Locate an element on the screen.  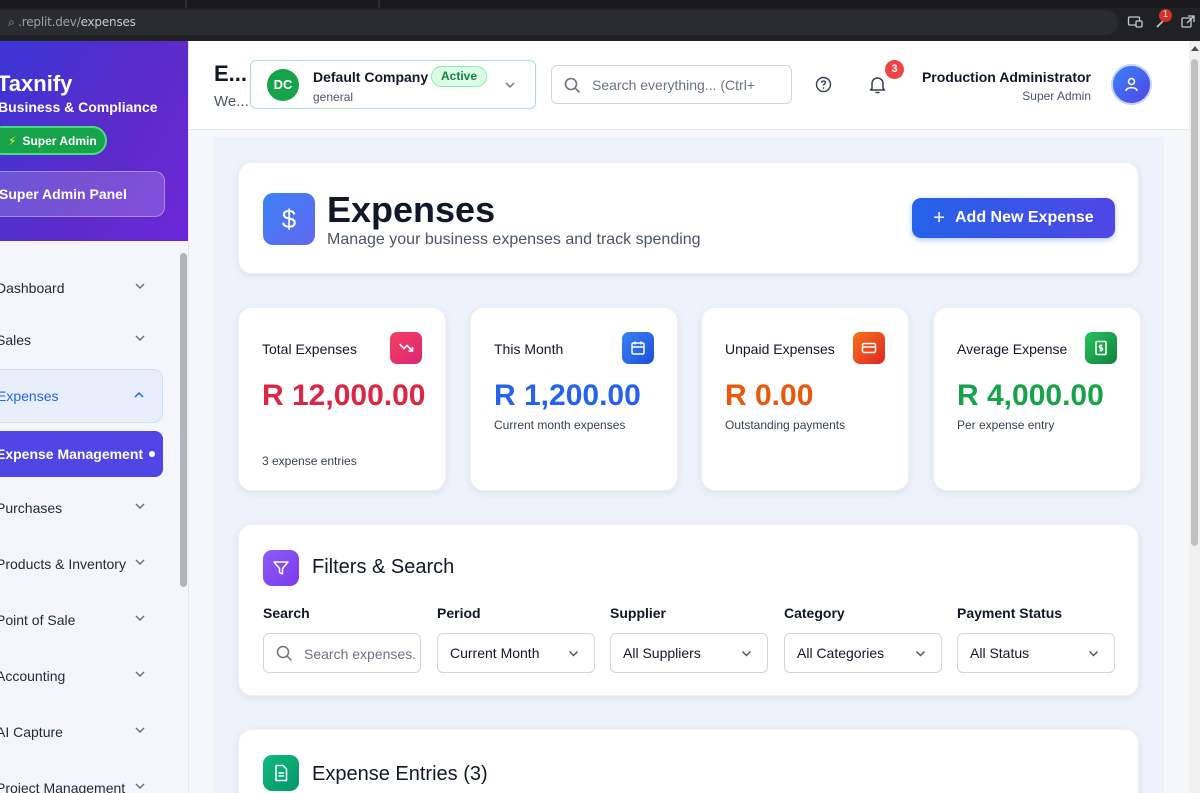
filter-label: Supplier is located at coordinates (638, 613).